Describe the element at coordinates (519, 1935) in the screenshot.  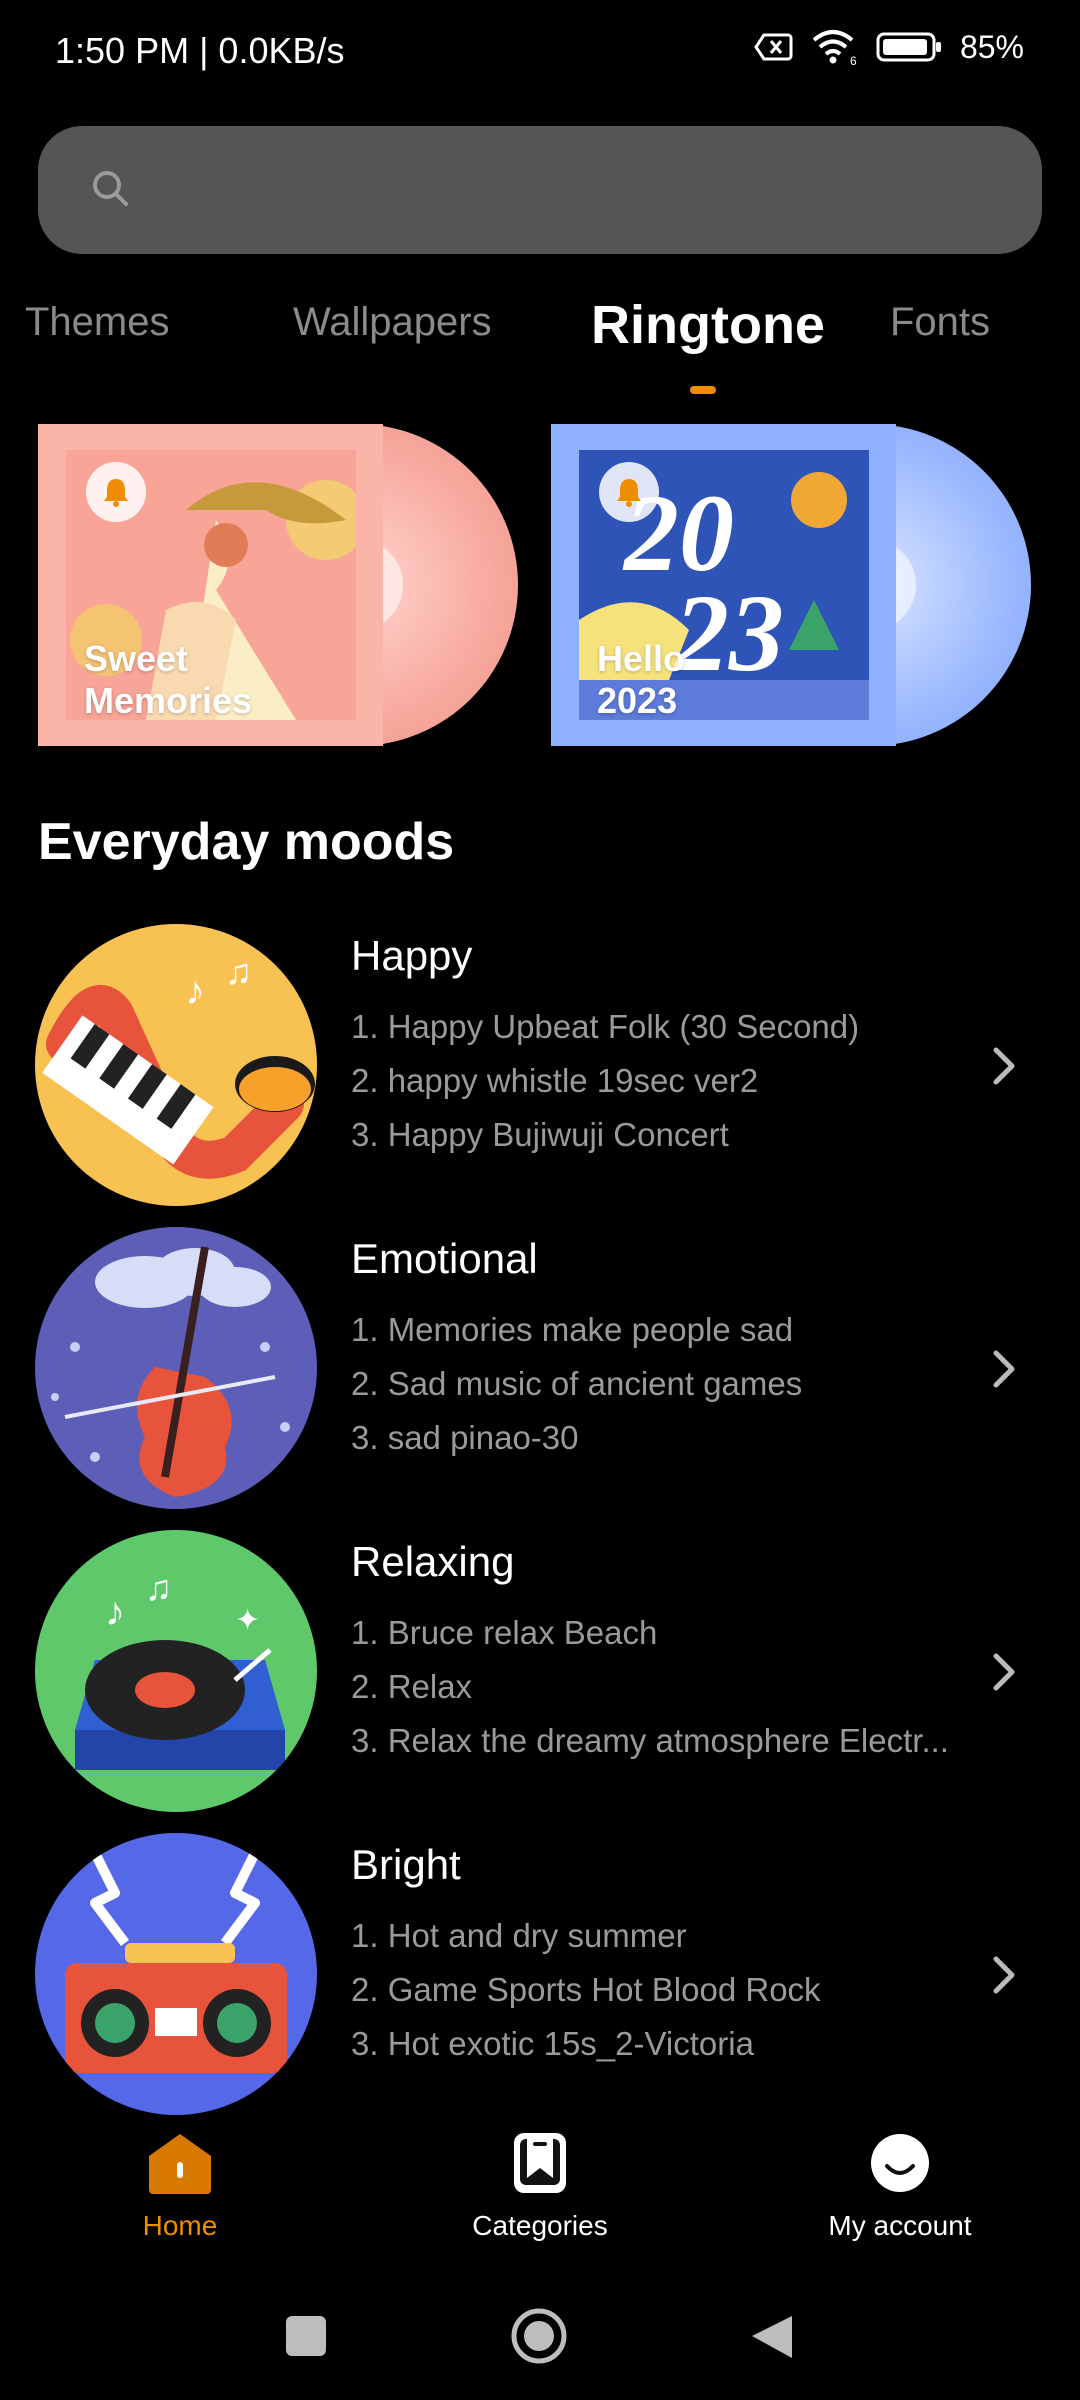
I see `mood-track: 1. Hot and dry summer` at that location.